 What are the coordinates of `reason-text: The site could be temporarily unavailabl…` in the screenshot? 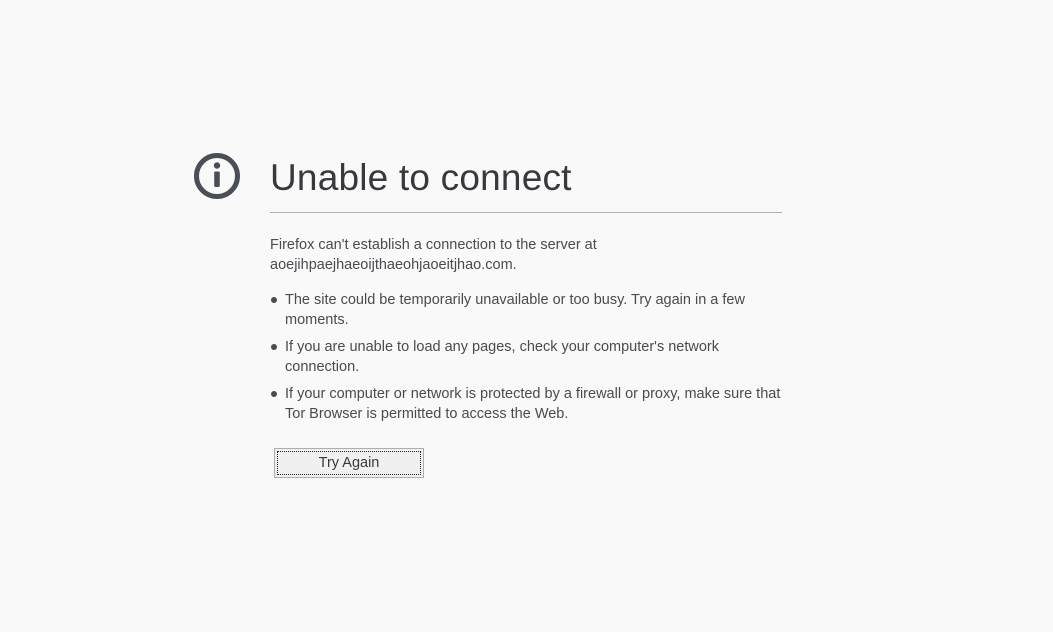 It's located at (515, 310).